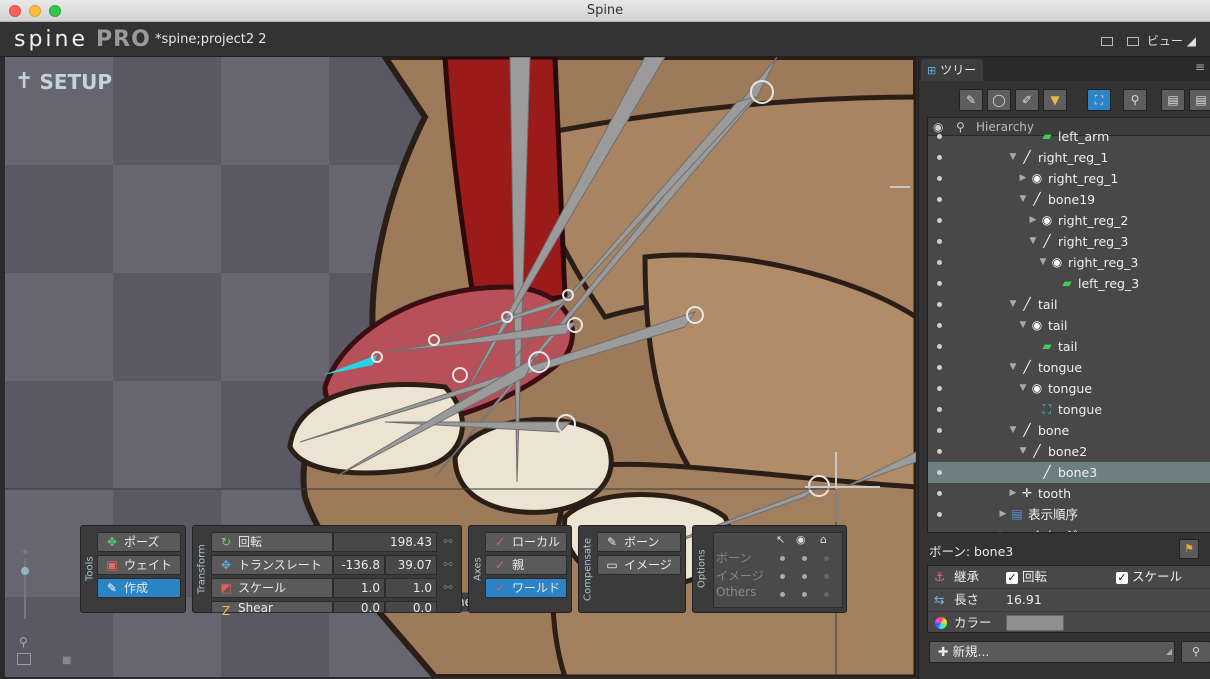 Image resolution: width=1210 pixels, height=679 pixels. I want to click on images-select-toggle, so click(782, 576).